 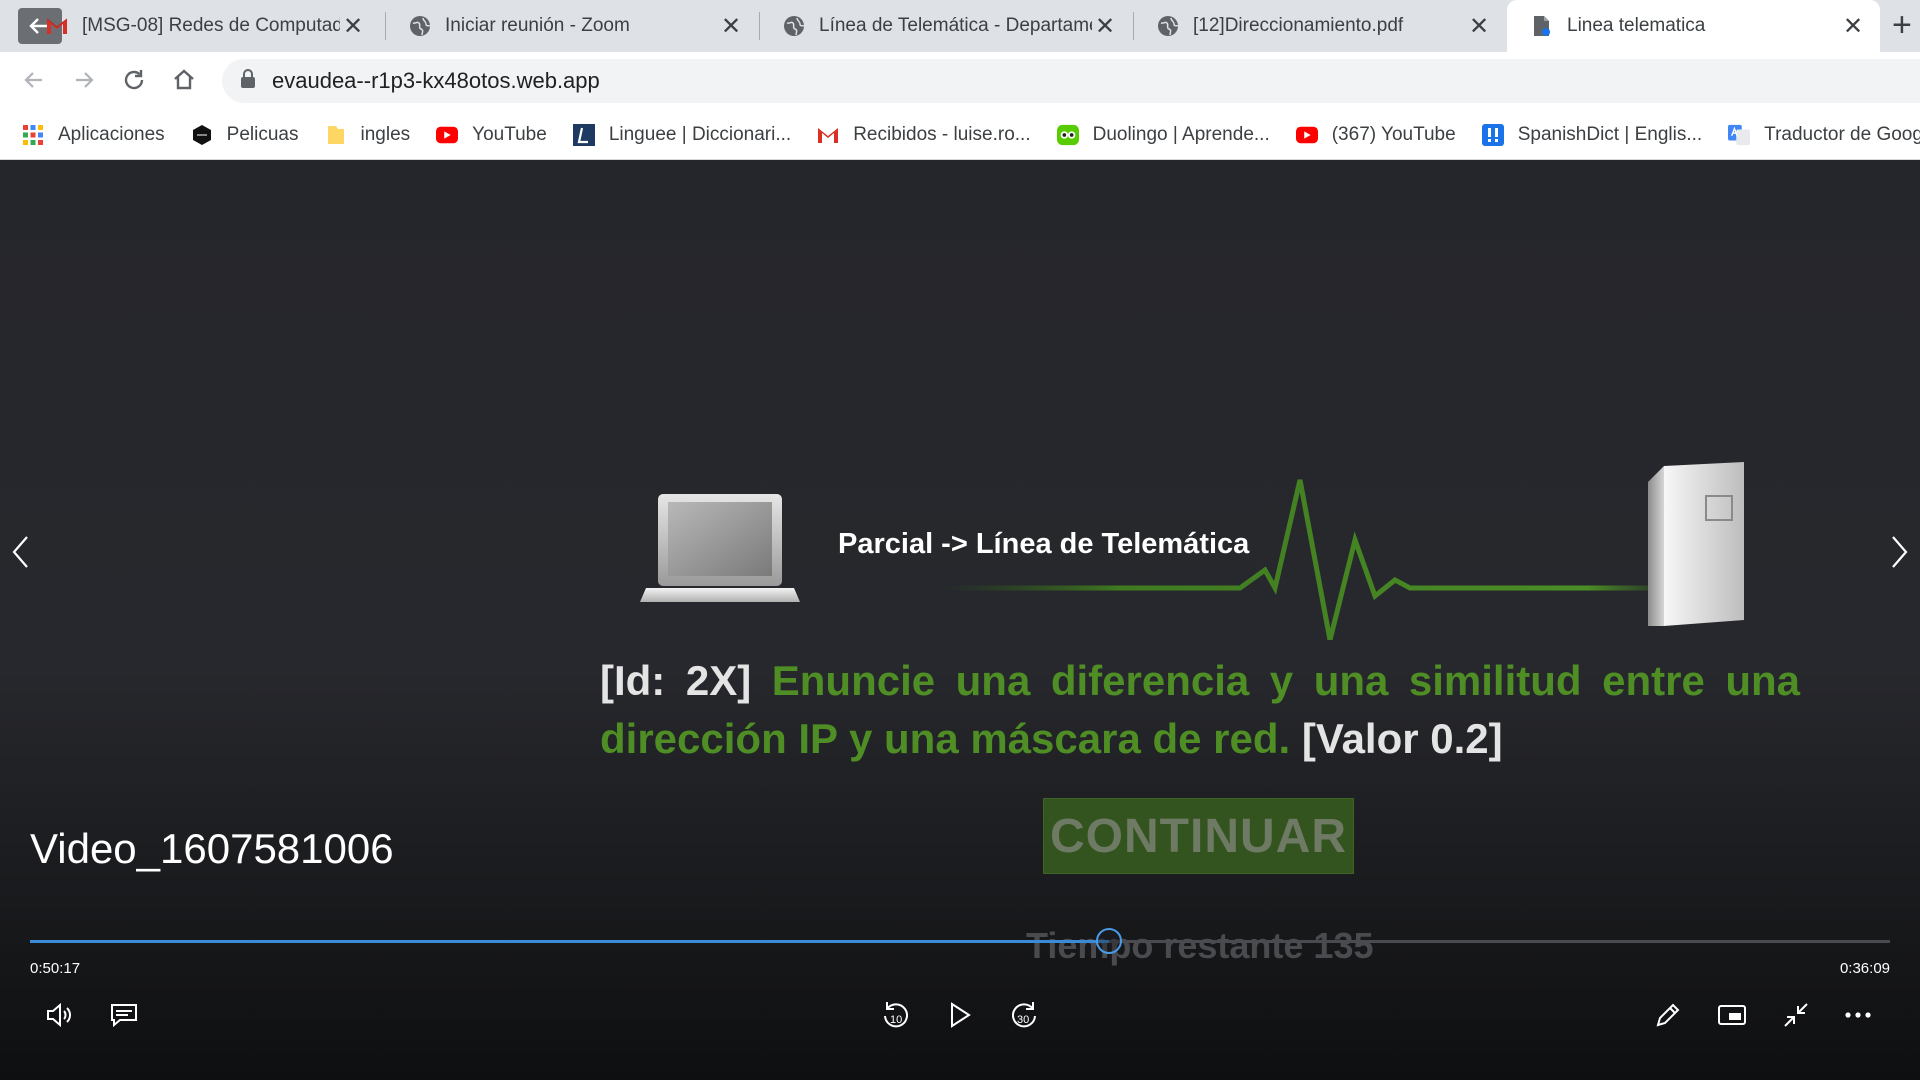 I want to click on bookmark-label: Pelicuas, so click(x=262, y=134).